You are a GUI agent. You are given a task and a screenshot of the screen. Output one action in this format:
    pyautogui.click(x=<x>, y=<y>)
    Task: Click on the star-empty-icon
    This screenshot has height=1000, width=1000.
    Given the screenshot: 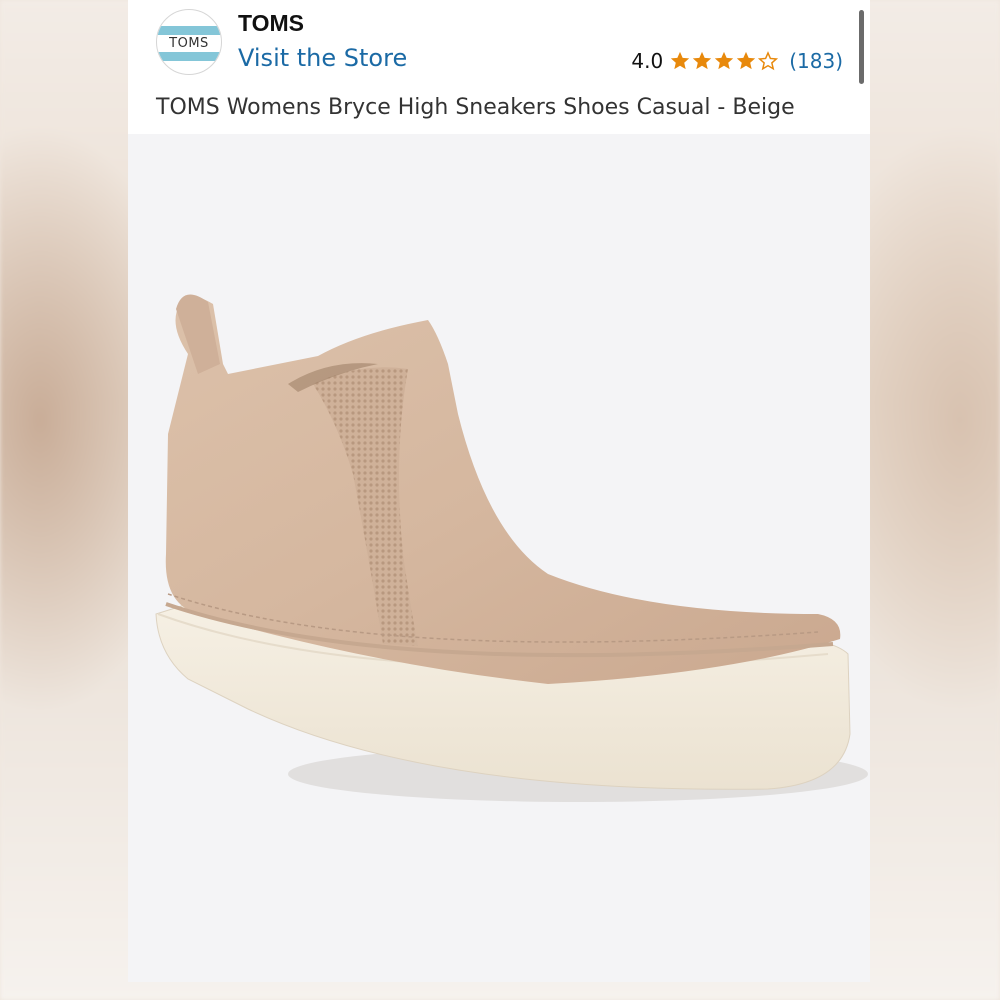 What is the action you would take?
    pyautogui.click(x=768, y=61)
    